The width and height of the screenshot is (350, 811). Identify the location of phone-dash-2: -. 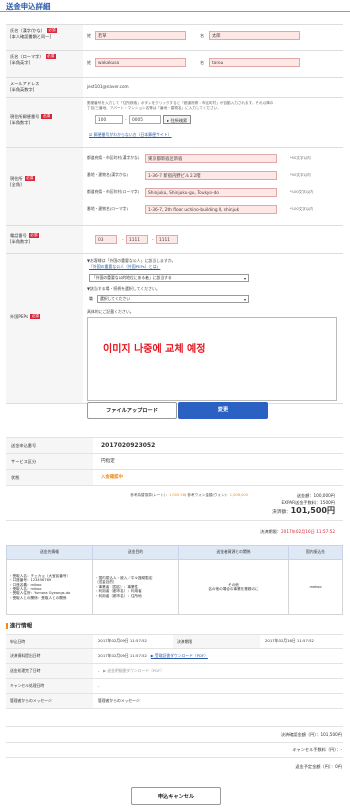
(153, 239).